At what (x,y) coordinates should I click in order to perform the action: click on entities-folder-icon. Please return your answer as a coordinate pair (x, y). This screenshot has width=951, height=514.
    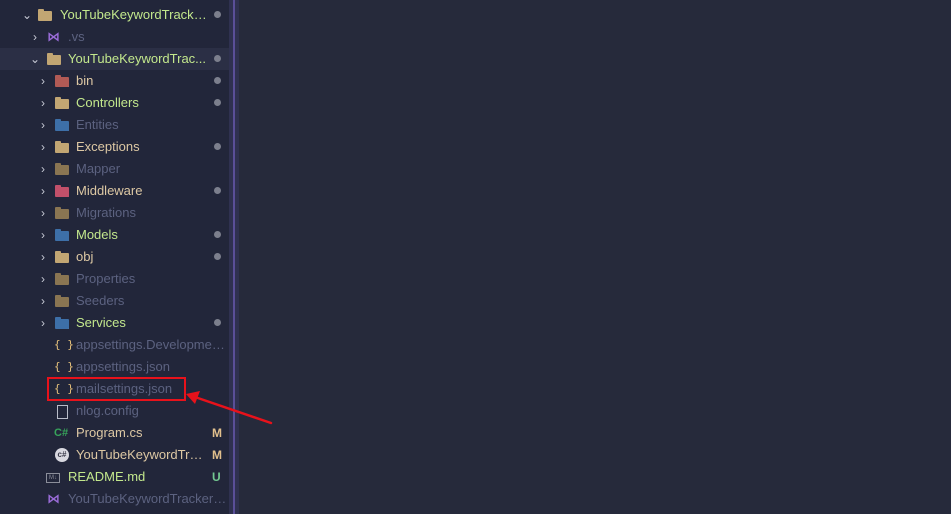
    Looking at the image, I should click on (62, 125).